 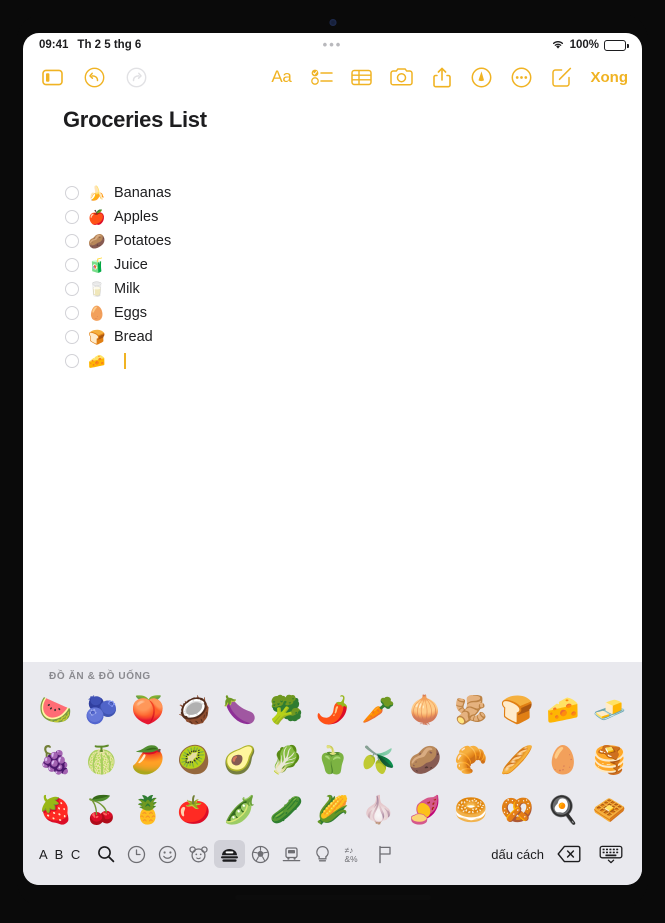 What do you see at coordinates (105, 854) in the screenshot?
I see `search-icon` at bounding box center [105, 854].